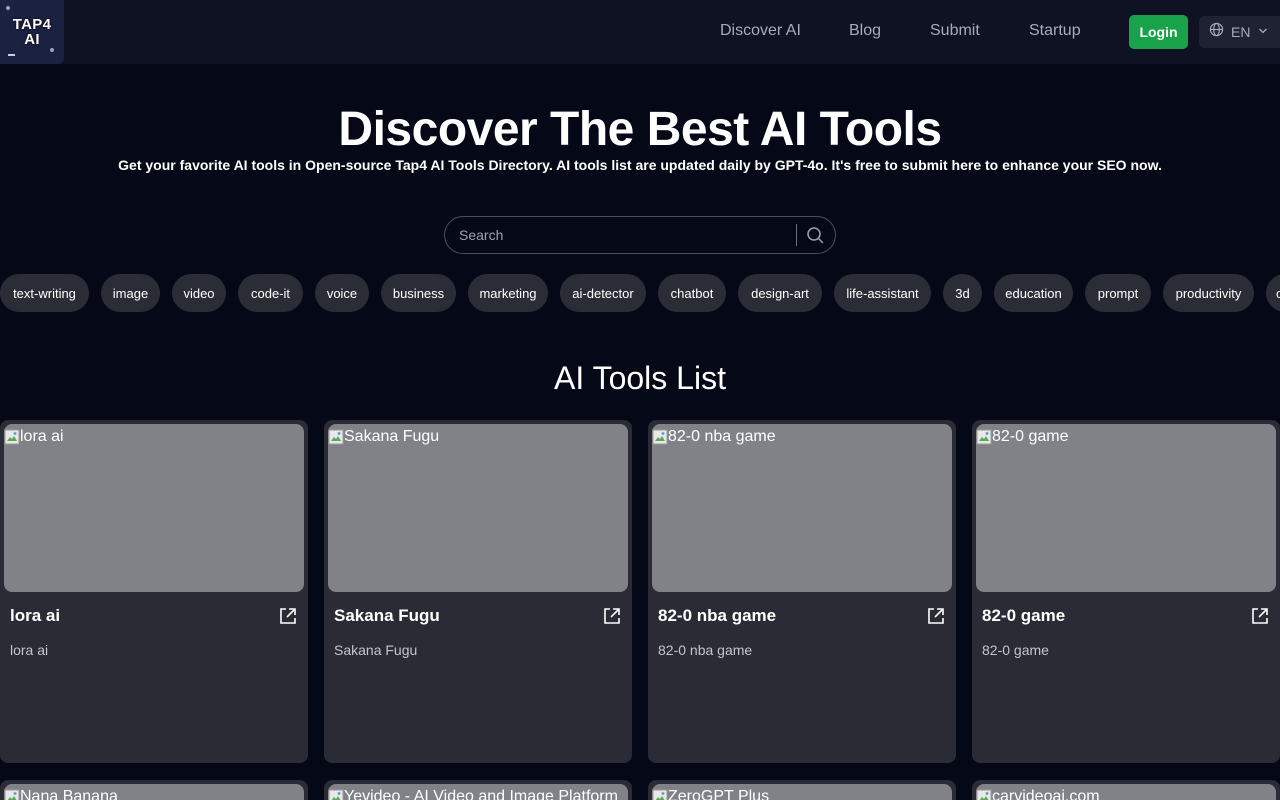 The width and height of the screenshot is (1280, 800). Describe the element at coordinates (624, 235) in the screenshot. I see `search-input` at that location.